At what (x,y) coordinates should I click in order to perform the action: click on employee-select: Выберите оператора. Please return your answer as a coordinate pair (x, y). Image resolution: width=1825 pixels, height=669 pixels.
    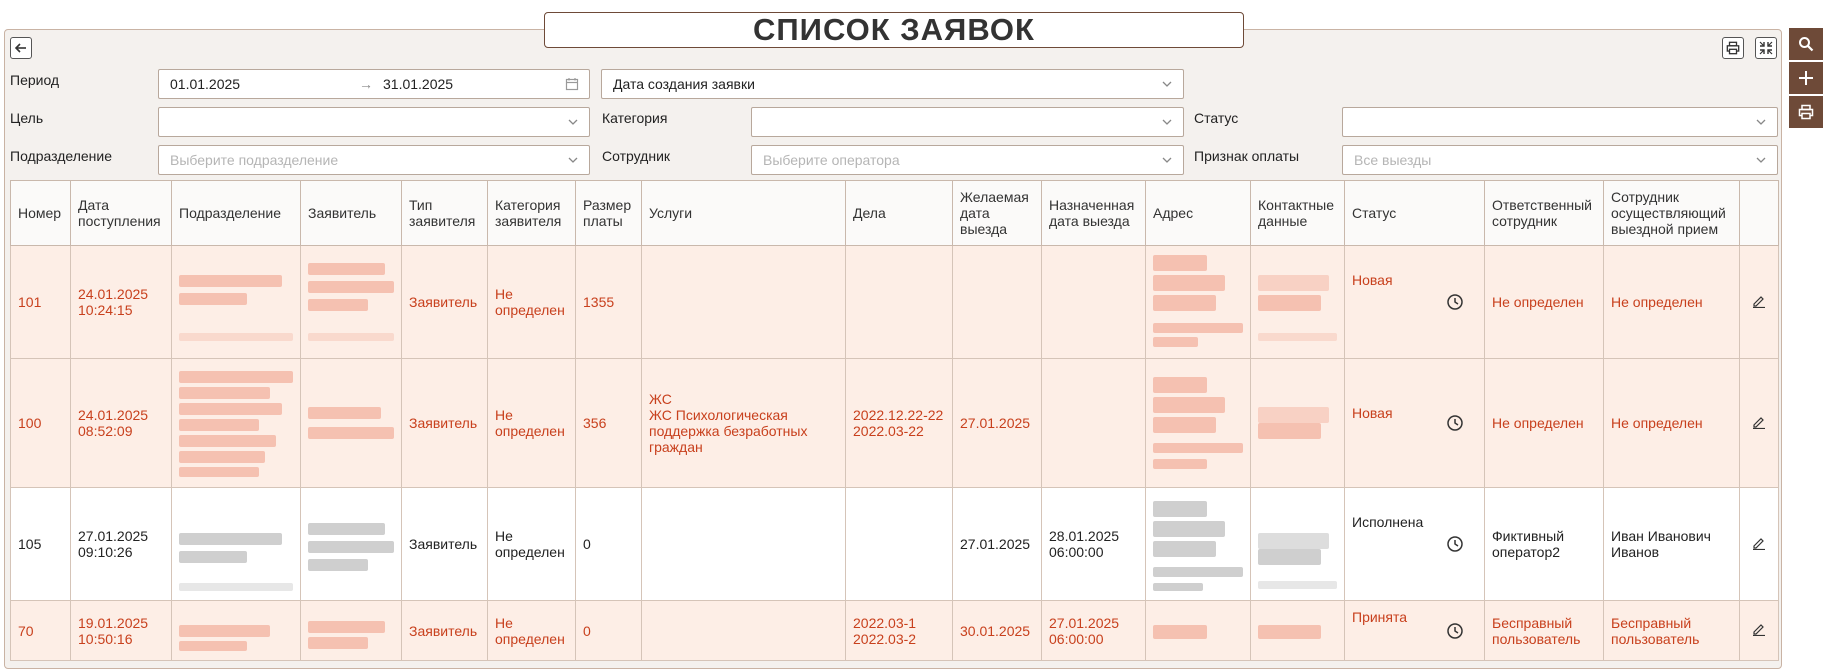
    Looking at the image, I should click on (967, 160).